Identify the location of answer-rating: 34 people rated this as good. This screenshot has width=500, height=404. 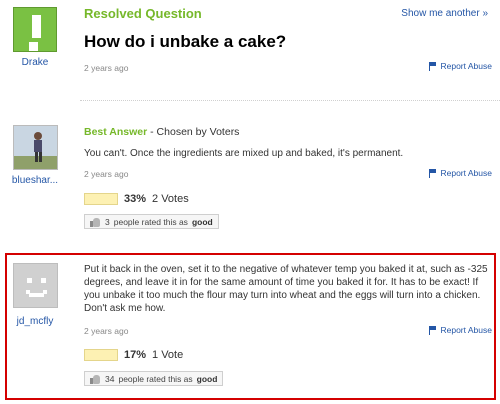
(154, 378).